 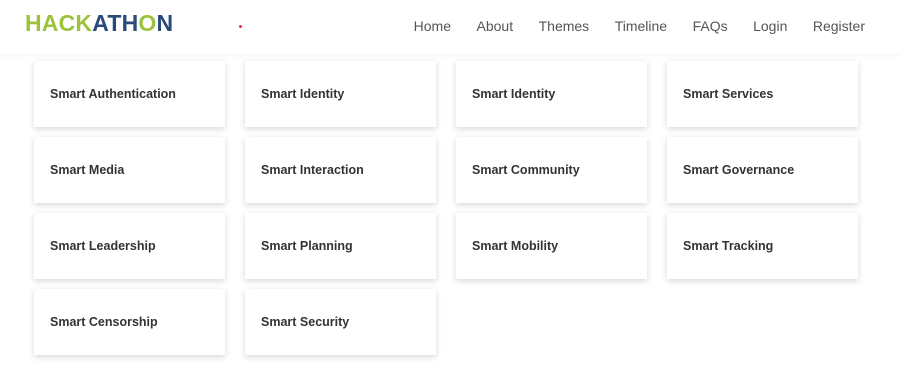 I want to click on nav-item-register: Register, so click(x=839, y=26).